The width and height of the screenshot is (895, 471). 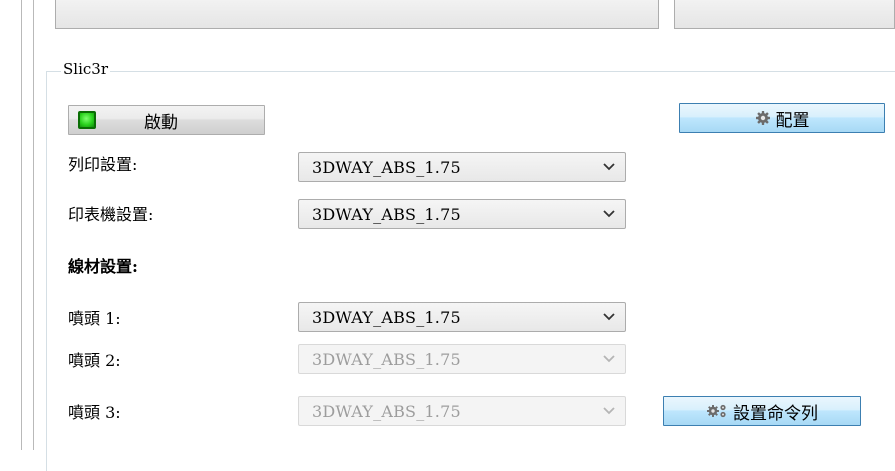 I want to click on top-control-left, so click(x=357, y=14).